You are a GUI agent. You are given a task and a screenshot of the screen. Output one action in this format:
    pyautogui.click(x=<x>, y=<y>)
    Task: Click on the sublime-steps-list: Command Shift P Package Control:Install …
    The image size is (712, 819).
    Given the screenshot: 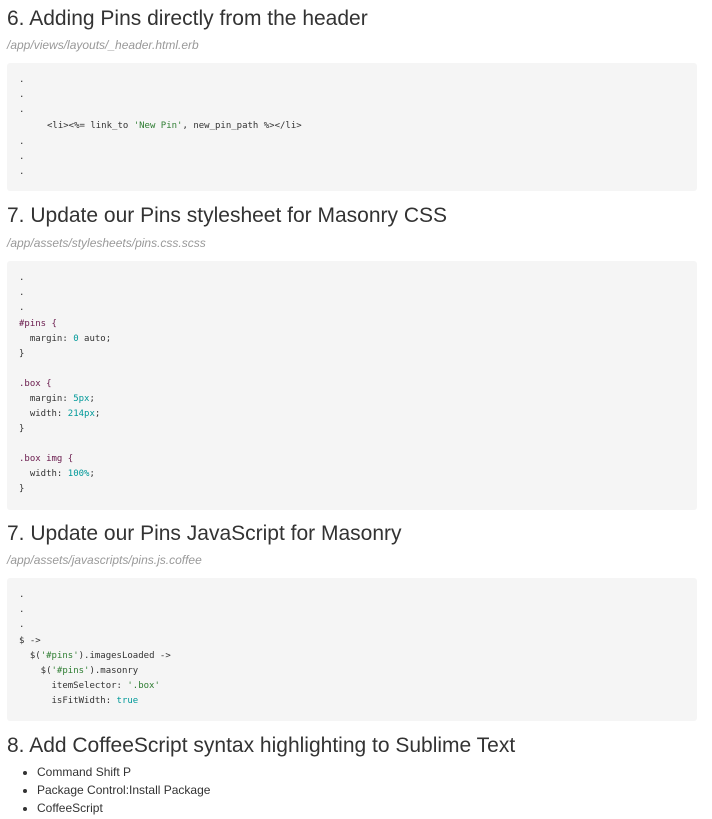 What is the action you would take?
    pyautogui.click(x=105, y=790)
    